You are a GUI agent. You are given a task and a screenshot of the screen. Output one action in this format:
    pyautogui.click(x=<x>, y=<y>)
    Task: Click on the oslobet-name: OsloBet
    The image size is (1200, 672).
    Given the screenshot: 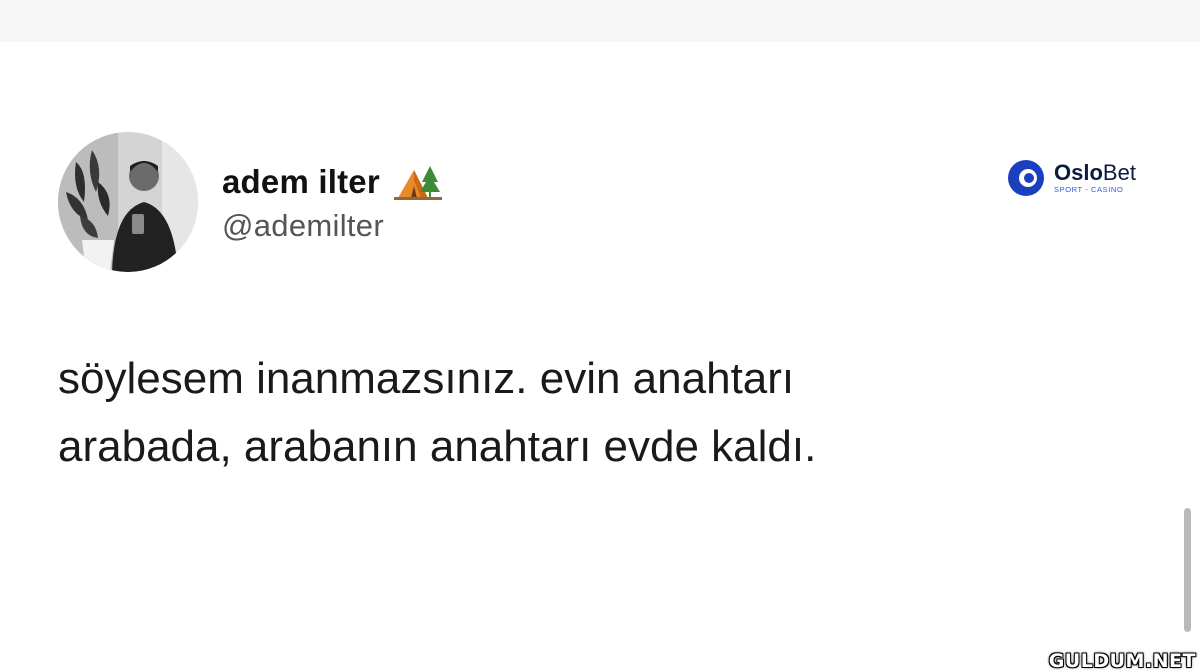 What is the action you would take?
    pyautogui.click(x=1095, y=173)
    